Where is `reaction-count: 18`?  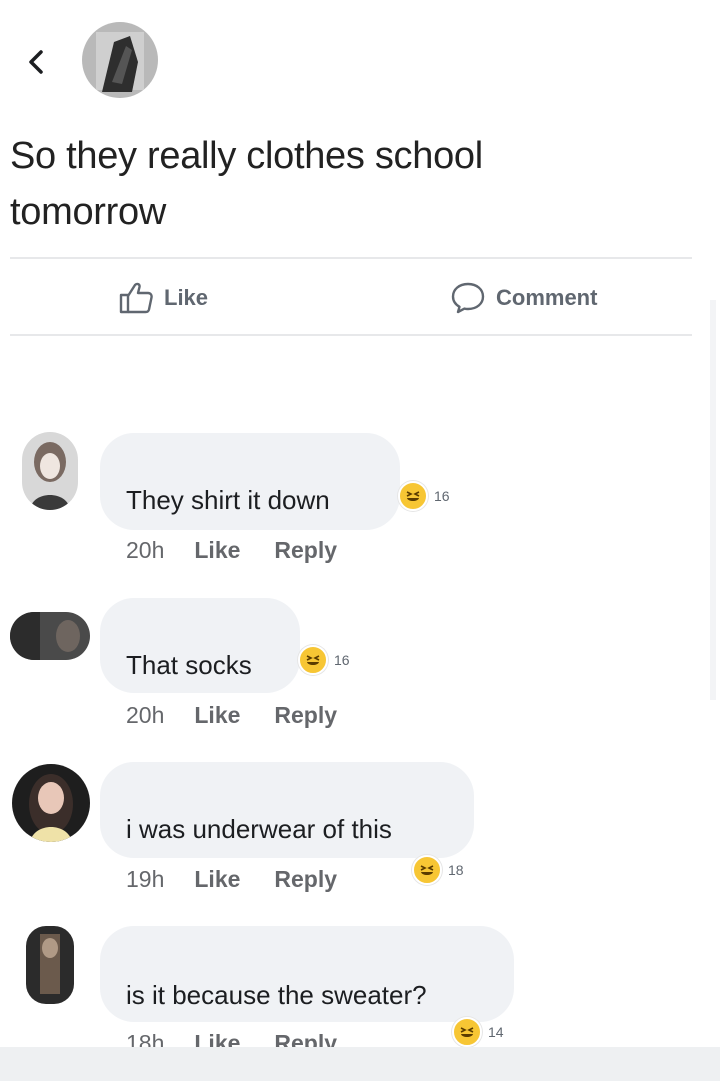
reaction-count: 18 is located at coordinates (456, 870).